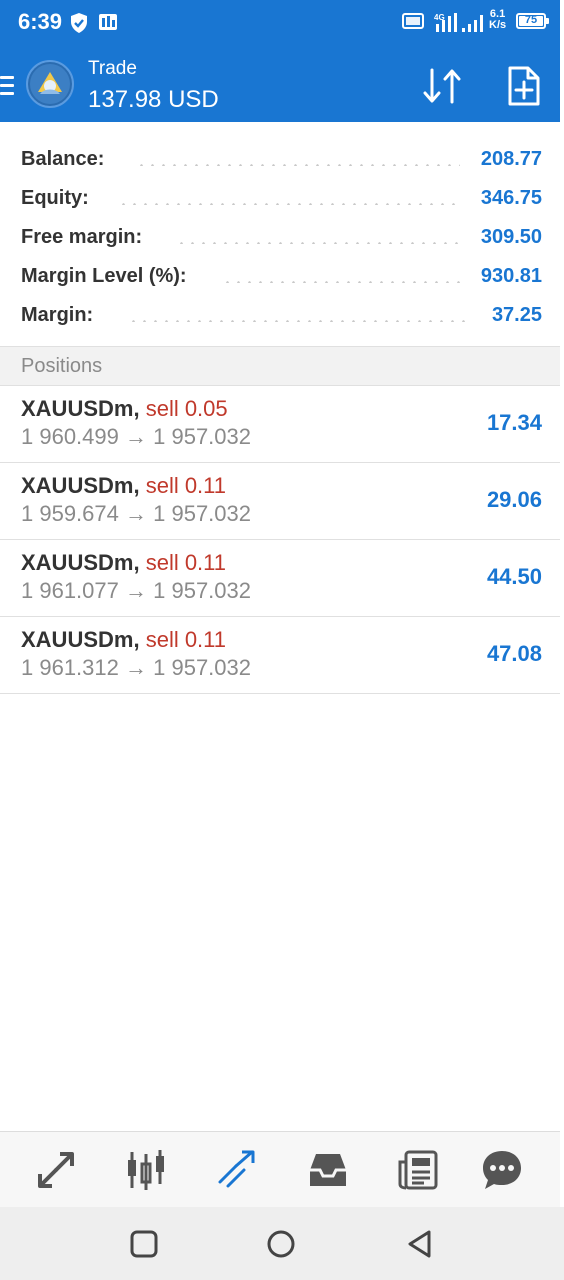 This screenshot has height=1280, width=564. What do you see at coordinates (236, 1170) in the screenshot?
I see `trade-icon` at bounding box center [236, 1170].